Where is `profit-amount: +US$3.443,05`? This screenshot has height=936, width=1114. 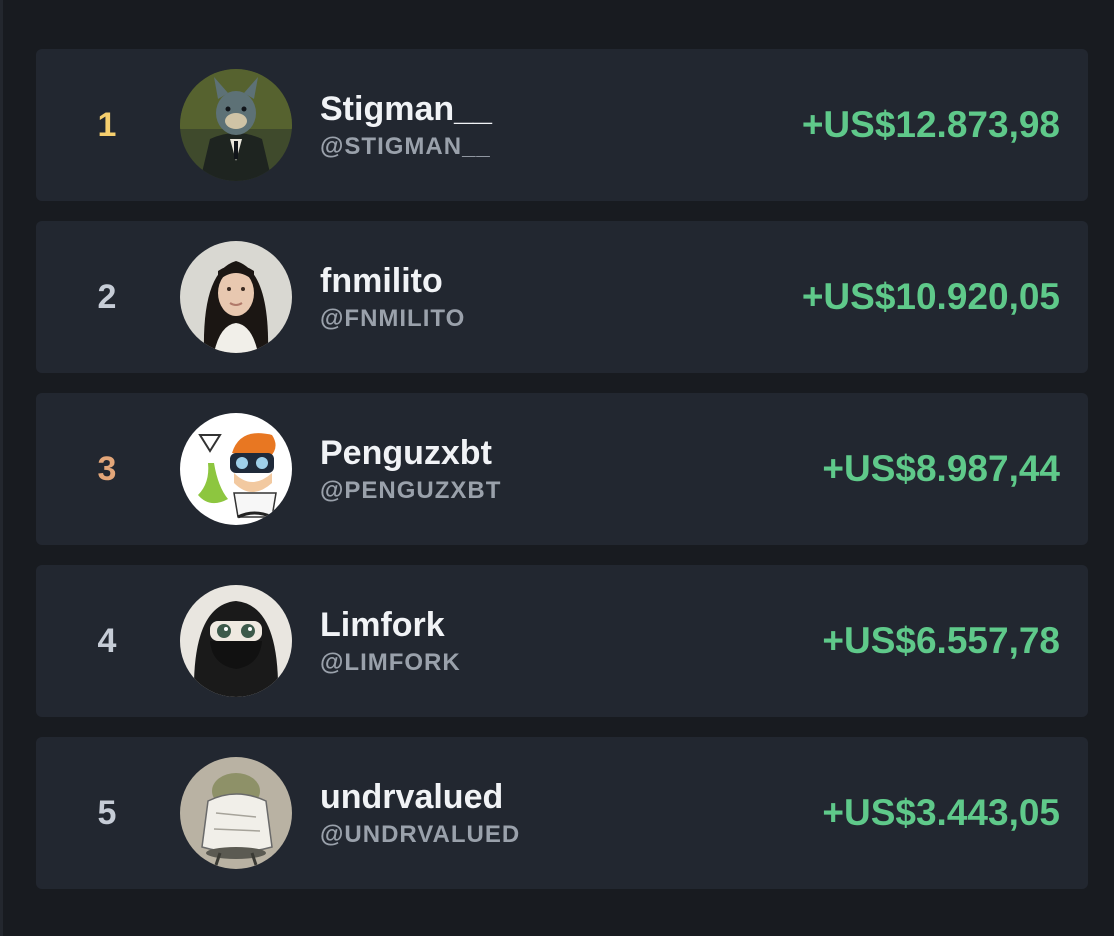 profit-amount: +US$3.443,05 is located at coordinates (941, 812).